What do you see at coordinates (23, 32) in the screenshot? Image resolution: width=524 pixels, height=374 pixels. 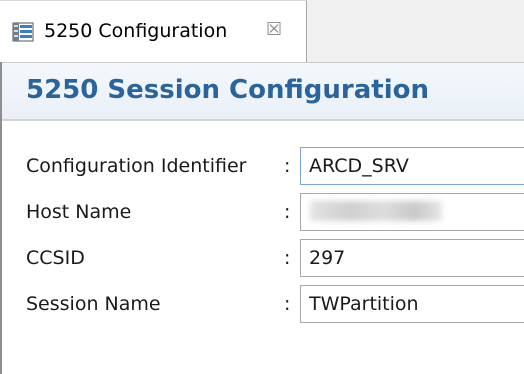 I see `config-table-icon` at bounding box center [23, 32].